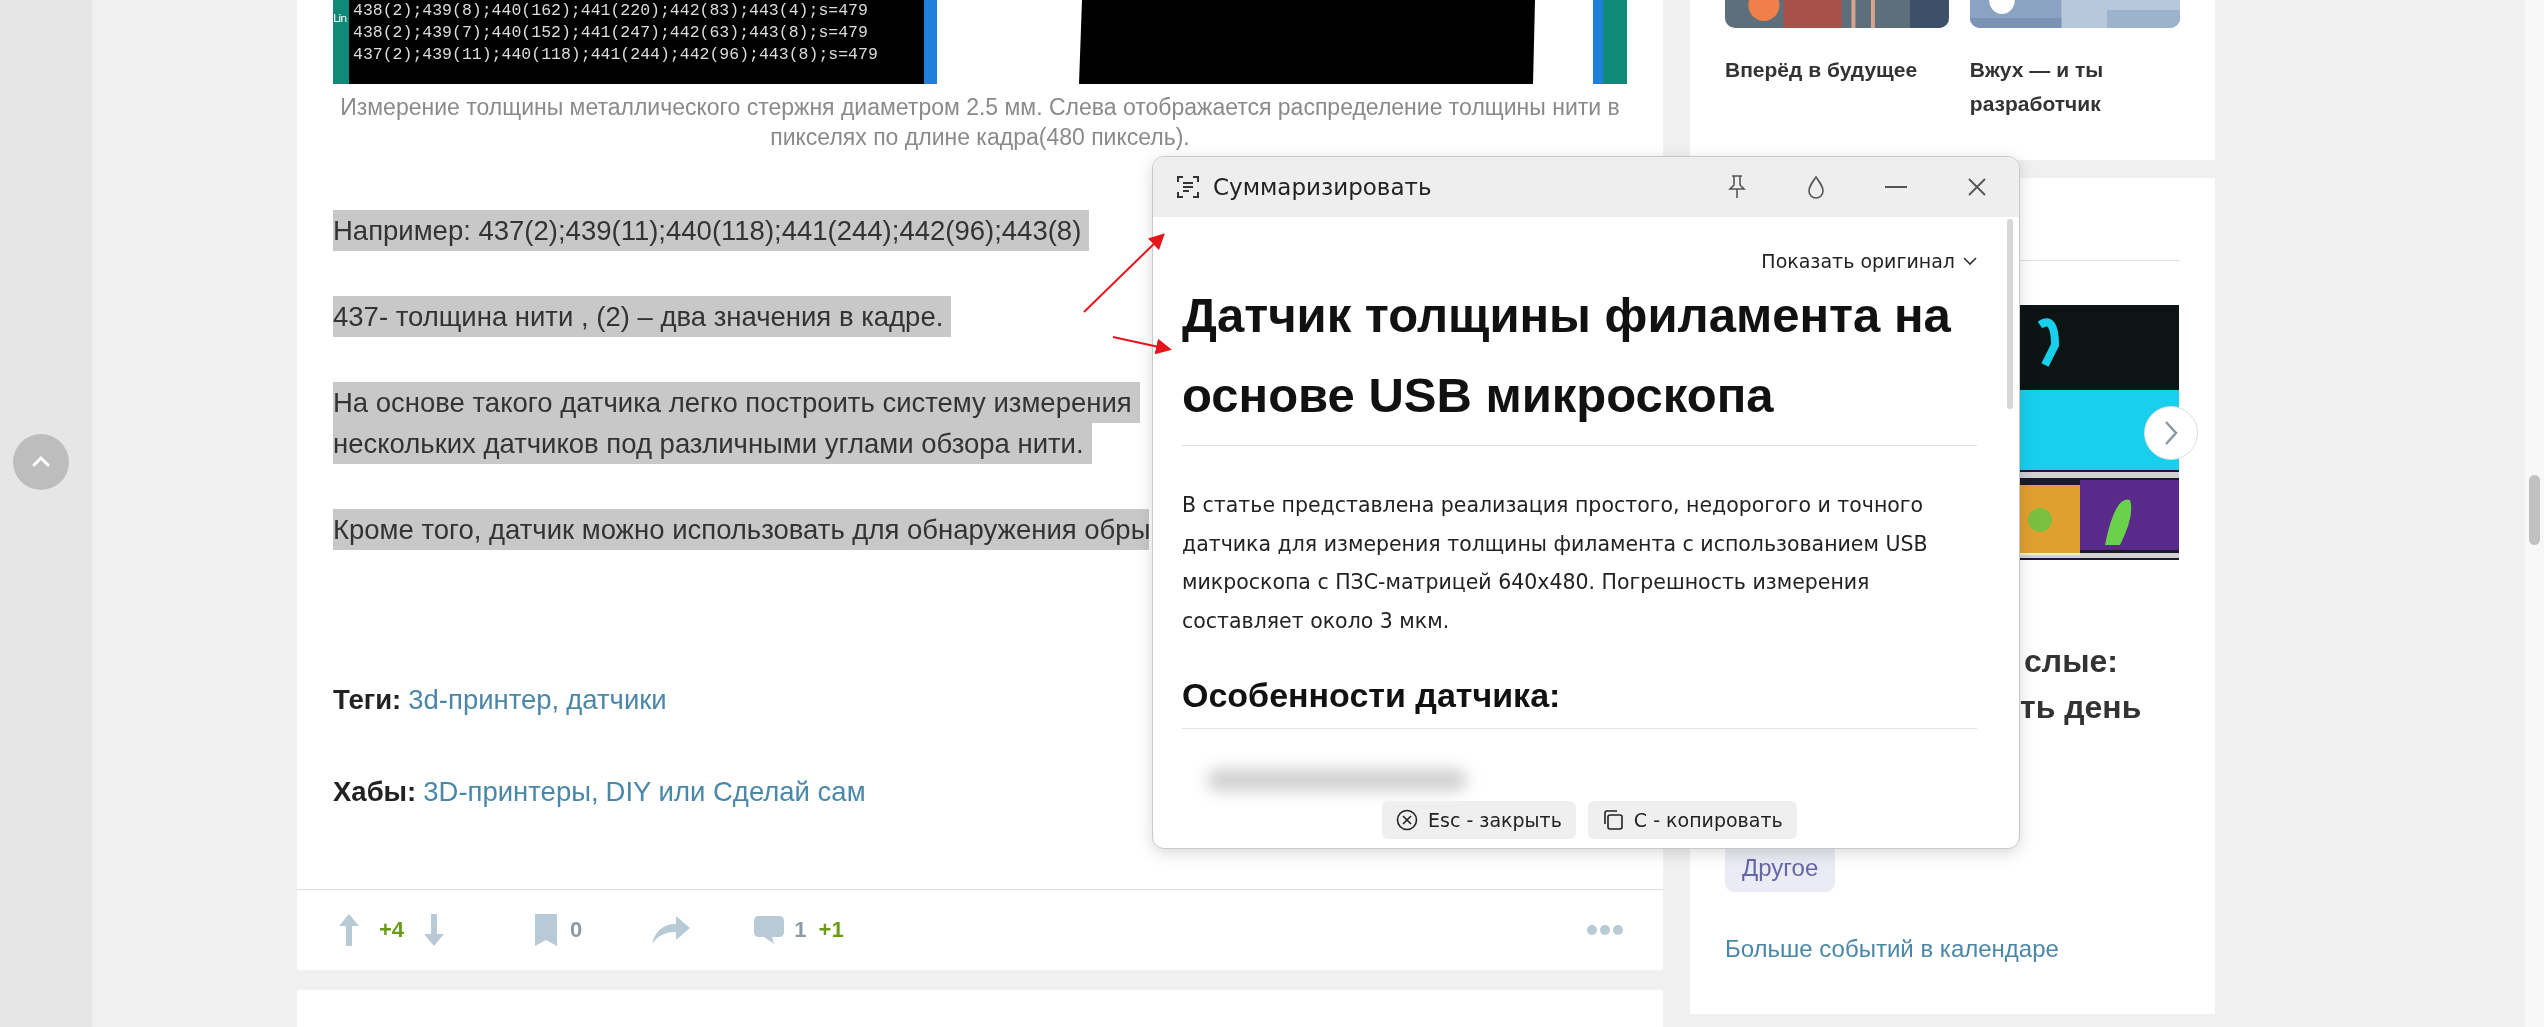  What do you see at coordinates (2010, 314) in the screenshot?
I see `popup-scrollbar` at bounding box center [2010, 314].